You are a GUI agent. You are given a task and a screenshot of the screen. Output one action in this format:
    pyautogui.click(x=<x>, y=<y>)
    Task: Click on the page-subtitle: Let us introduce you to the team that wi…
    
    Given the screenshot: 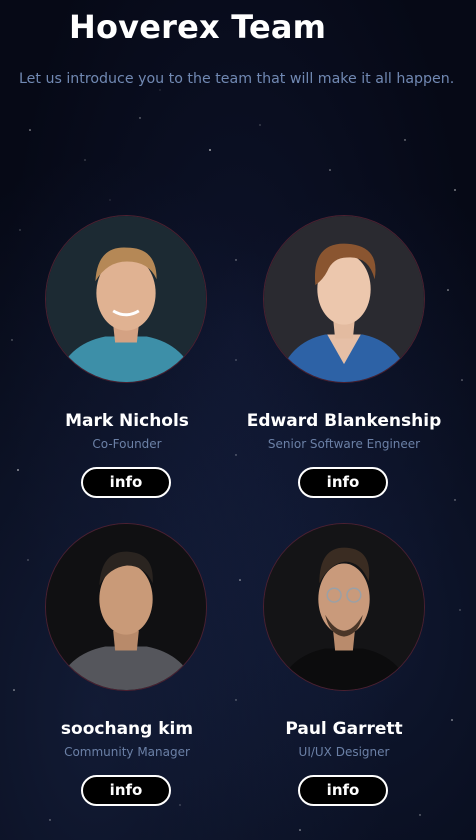 What is the action you would take?
    pyautogui.click(x=237, y=79)
    